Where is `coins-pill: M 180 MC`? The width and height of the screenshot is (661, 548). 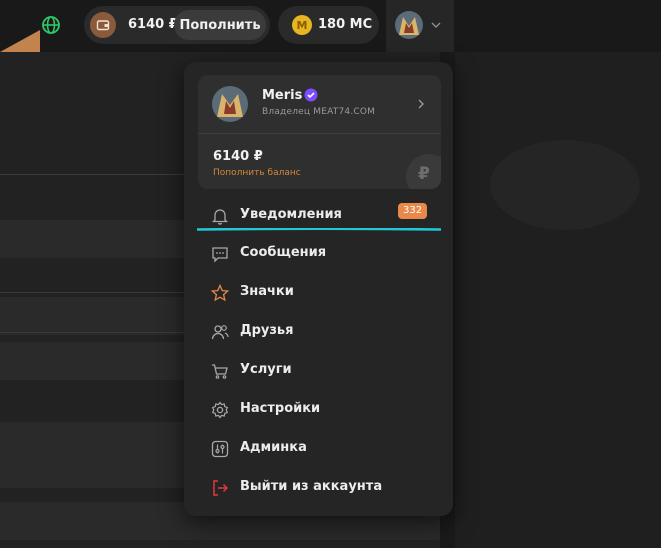 coins-pill: M 180 MC is located at coordinates (328, 25).